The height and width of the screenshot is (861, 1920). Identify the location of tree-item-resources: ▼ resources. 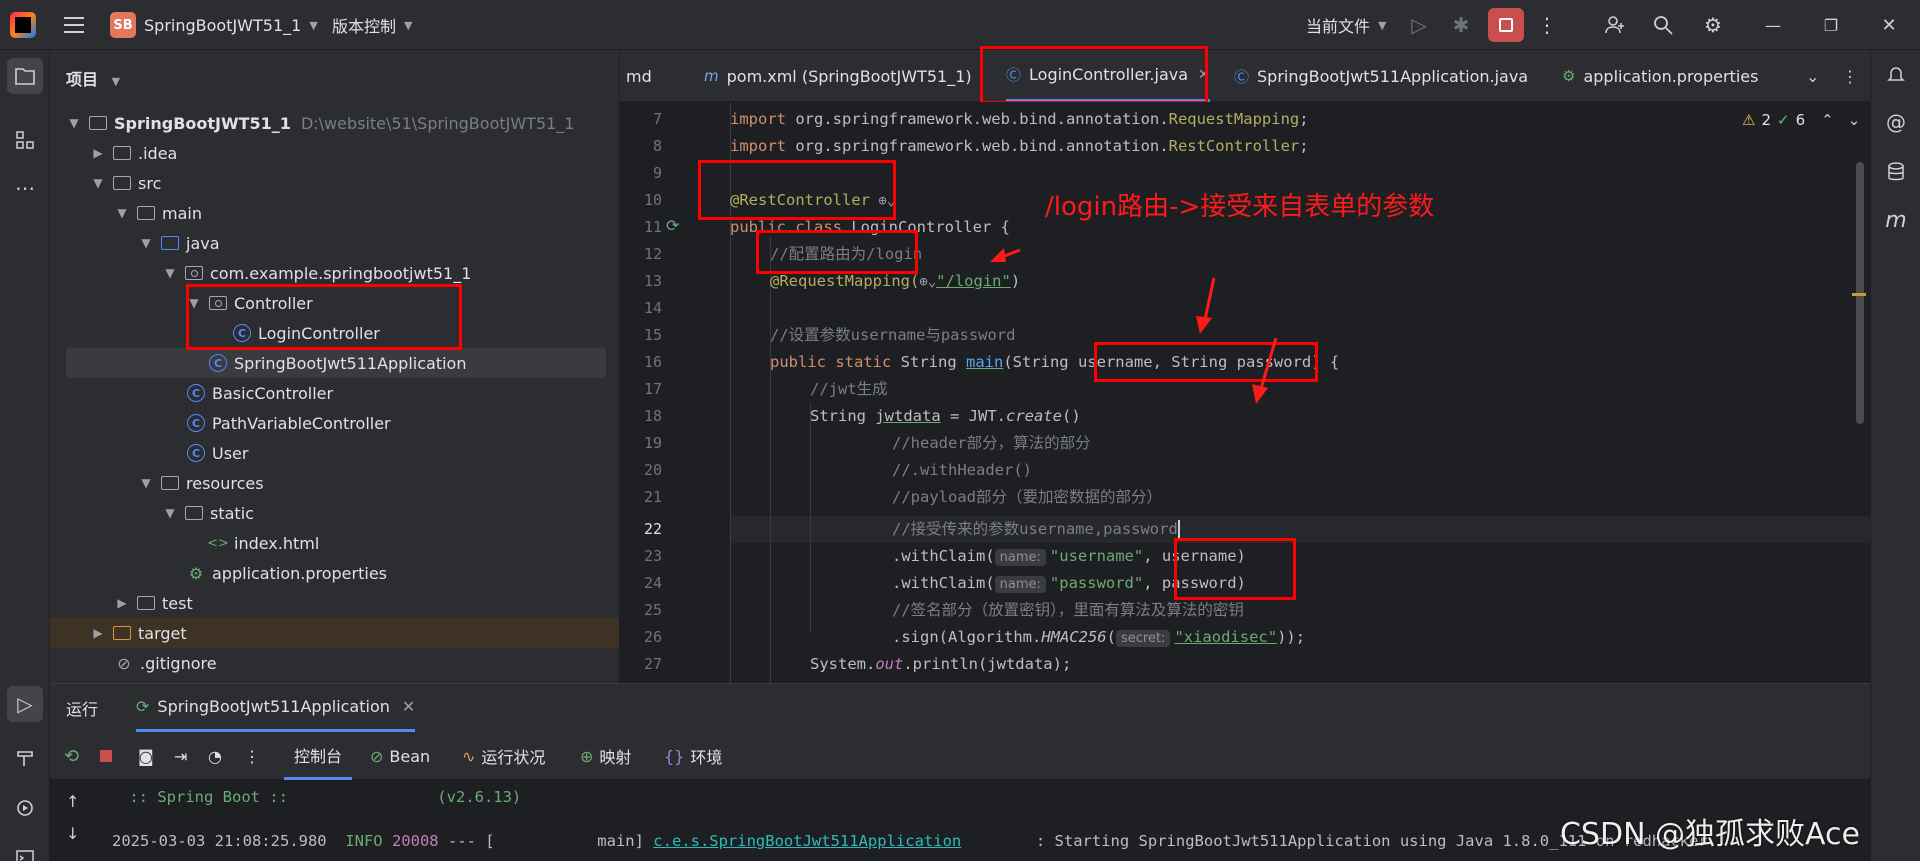
(330, 483).